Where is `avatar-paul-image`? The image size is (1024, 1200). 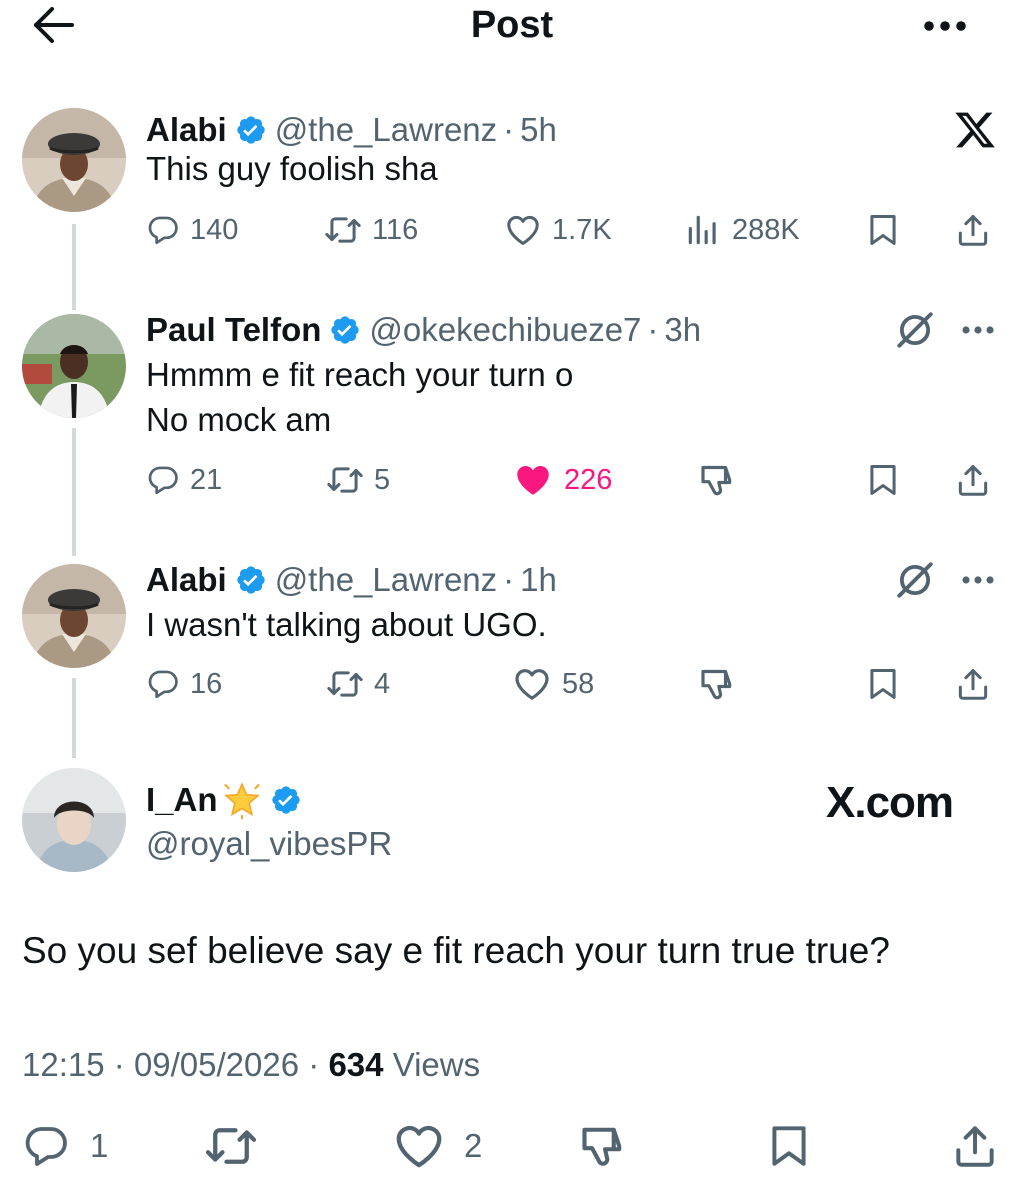
avatar-paul-image is located at coordinates (74, 366).